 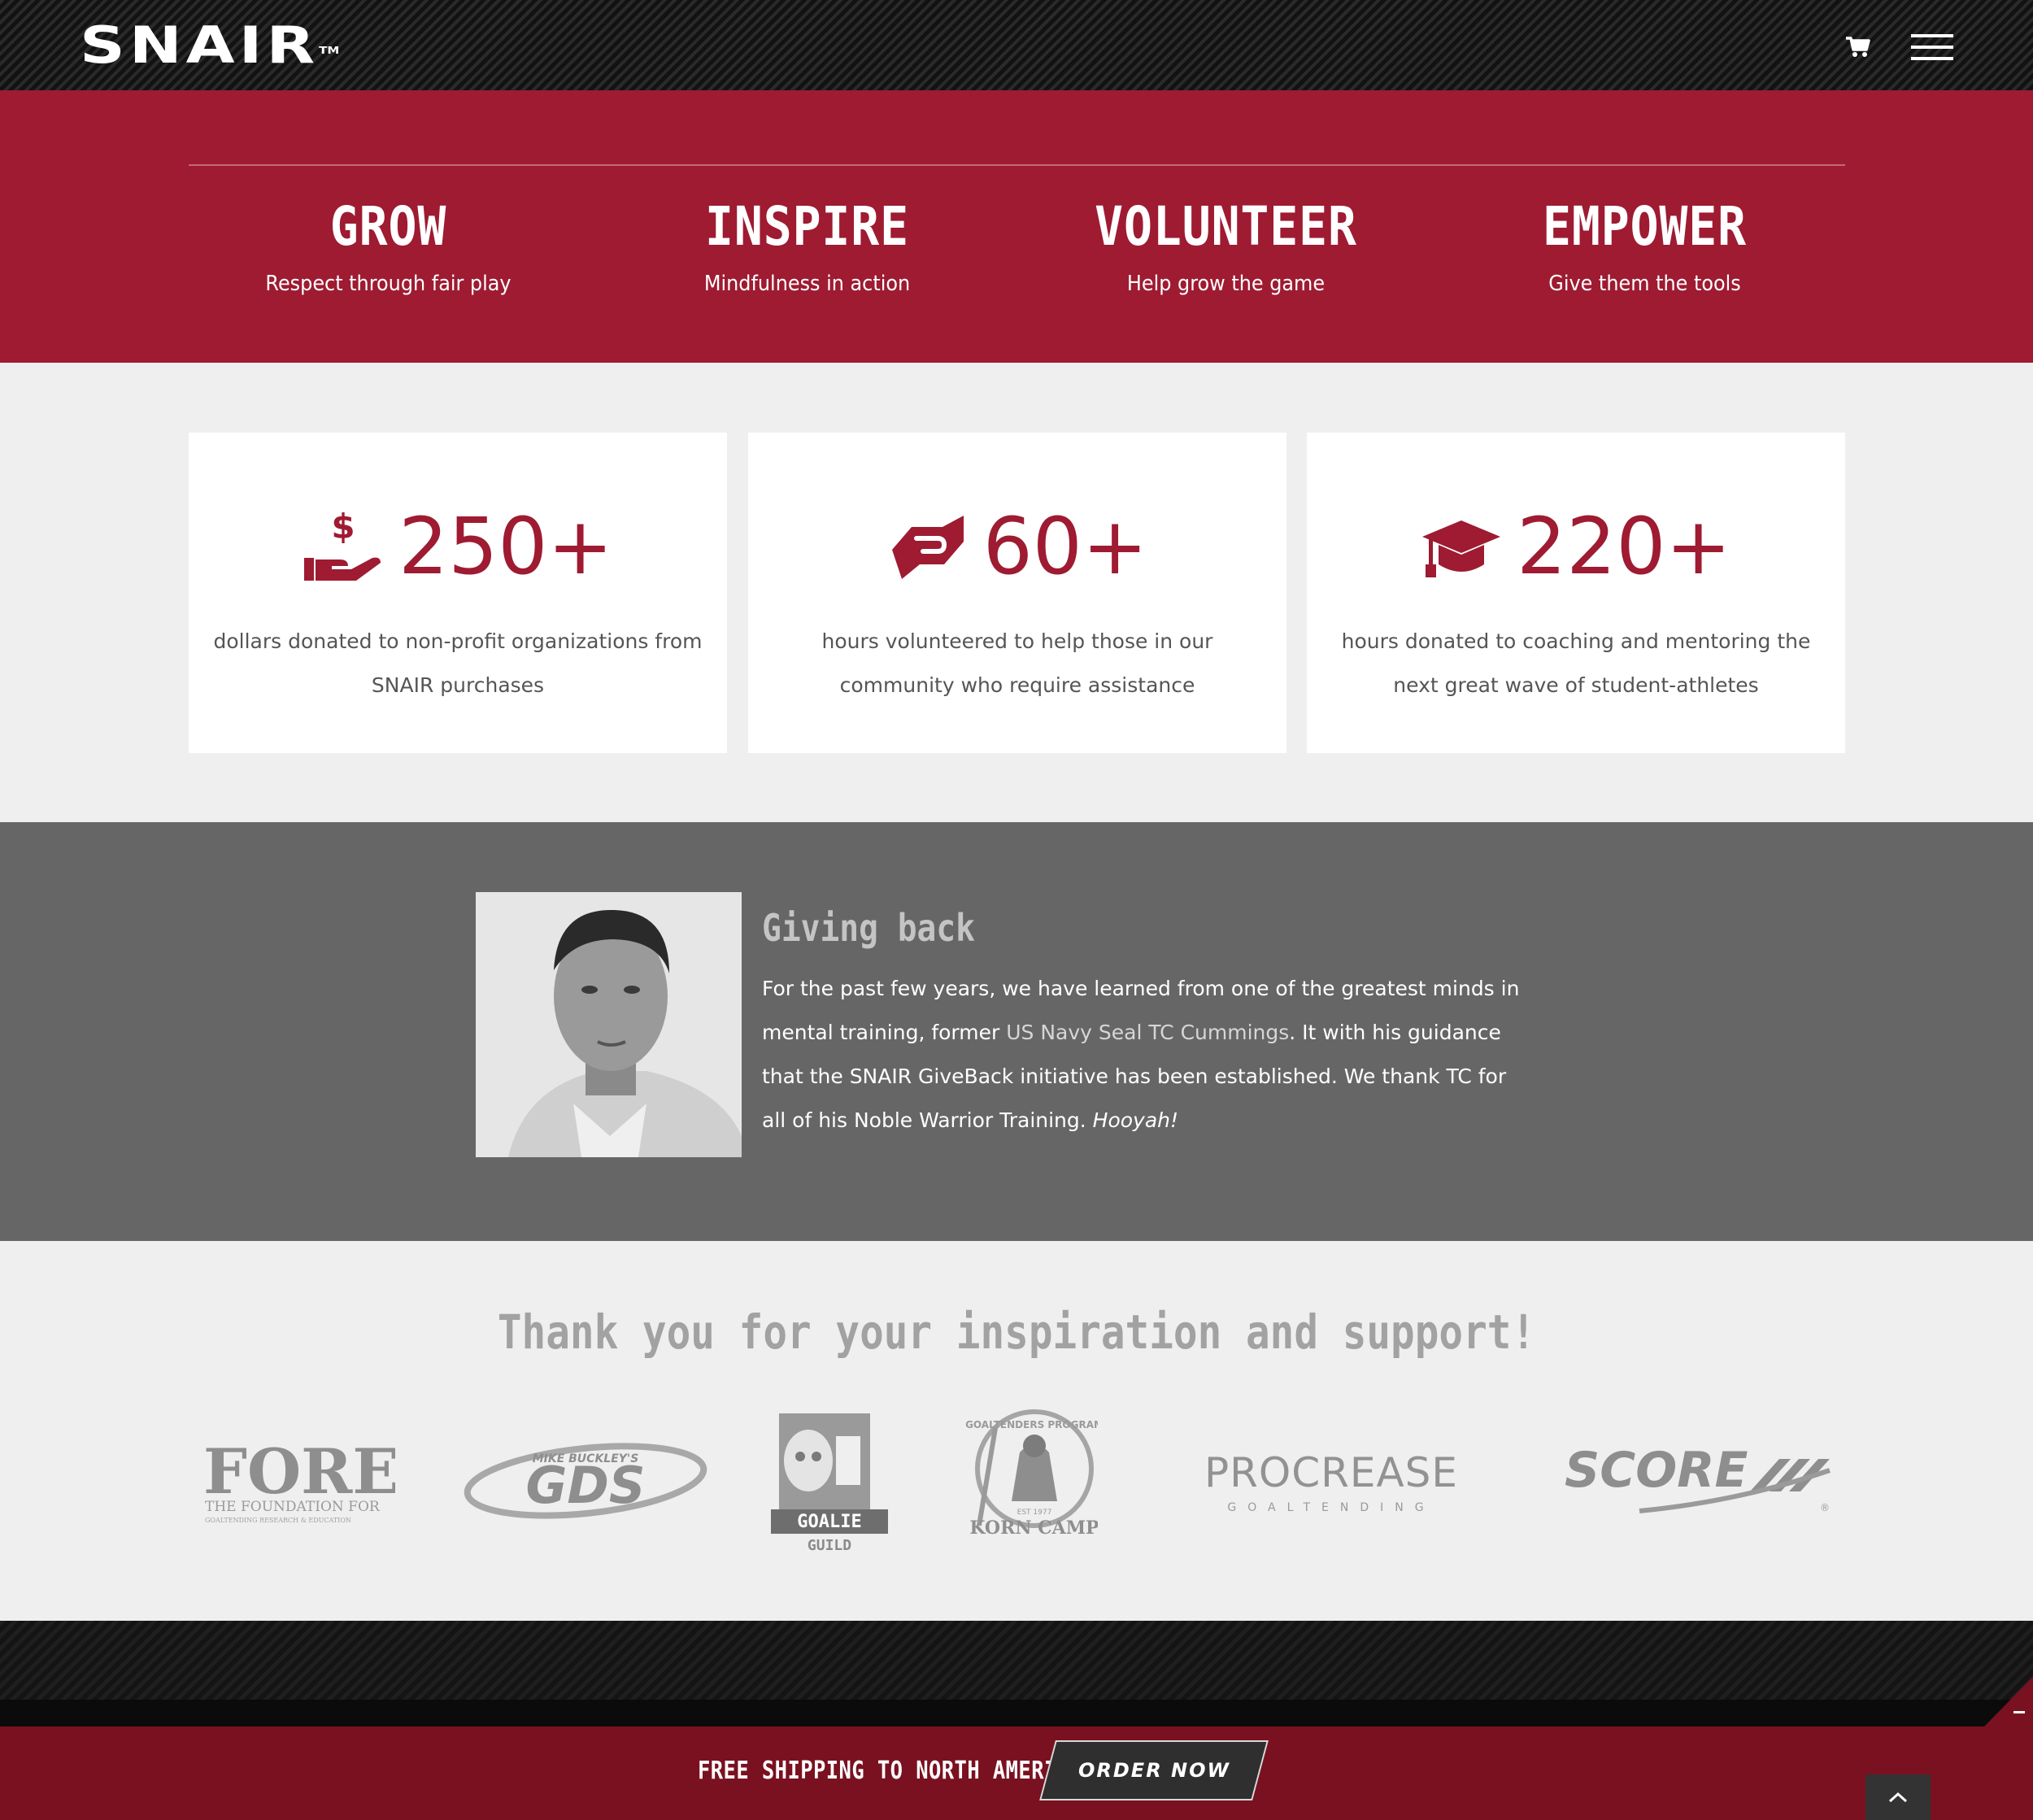 What do you see at coordinates (1331, 1473) in the screenshot?
I see `procrease-logo-text: PROCREASE` at bounding box center [1331, 1473].